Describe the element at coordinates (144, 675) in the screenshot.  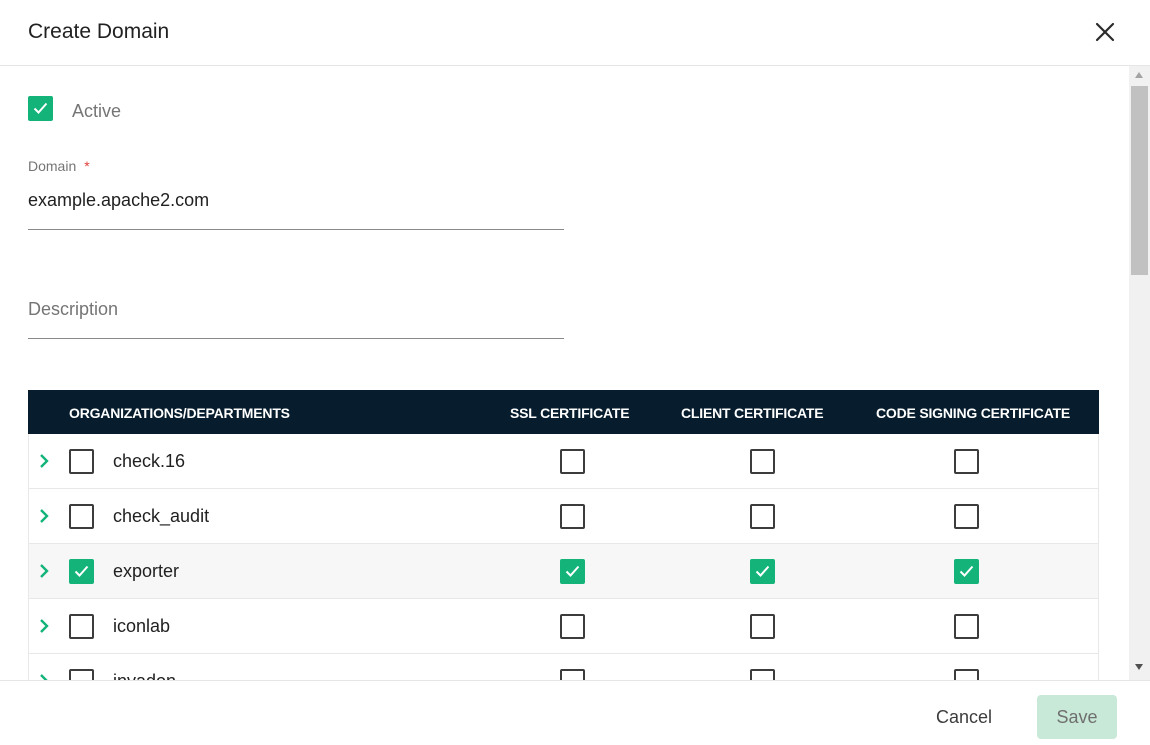
I see `org-name: invadon` at that location.